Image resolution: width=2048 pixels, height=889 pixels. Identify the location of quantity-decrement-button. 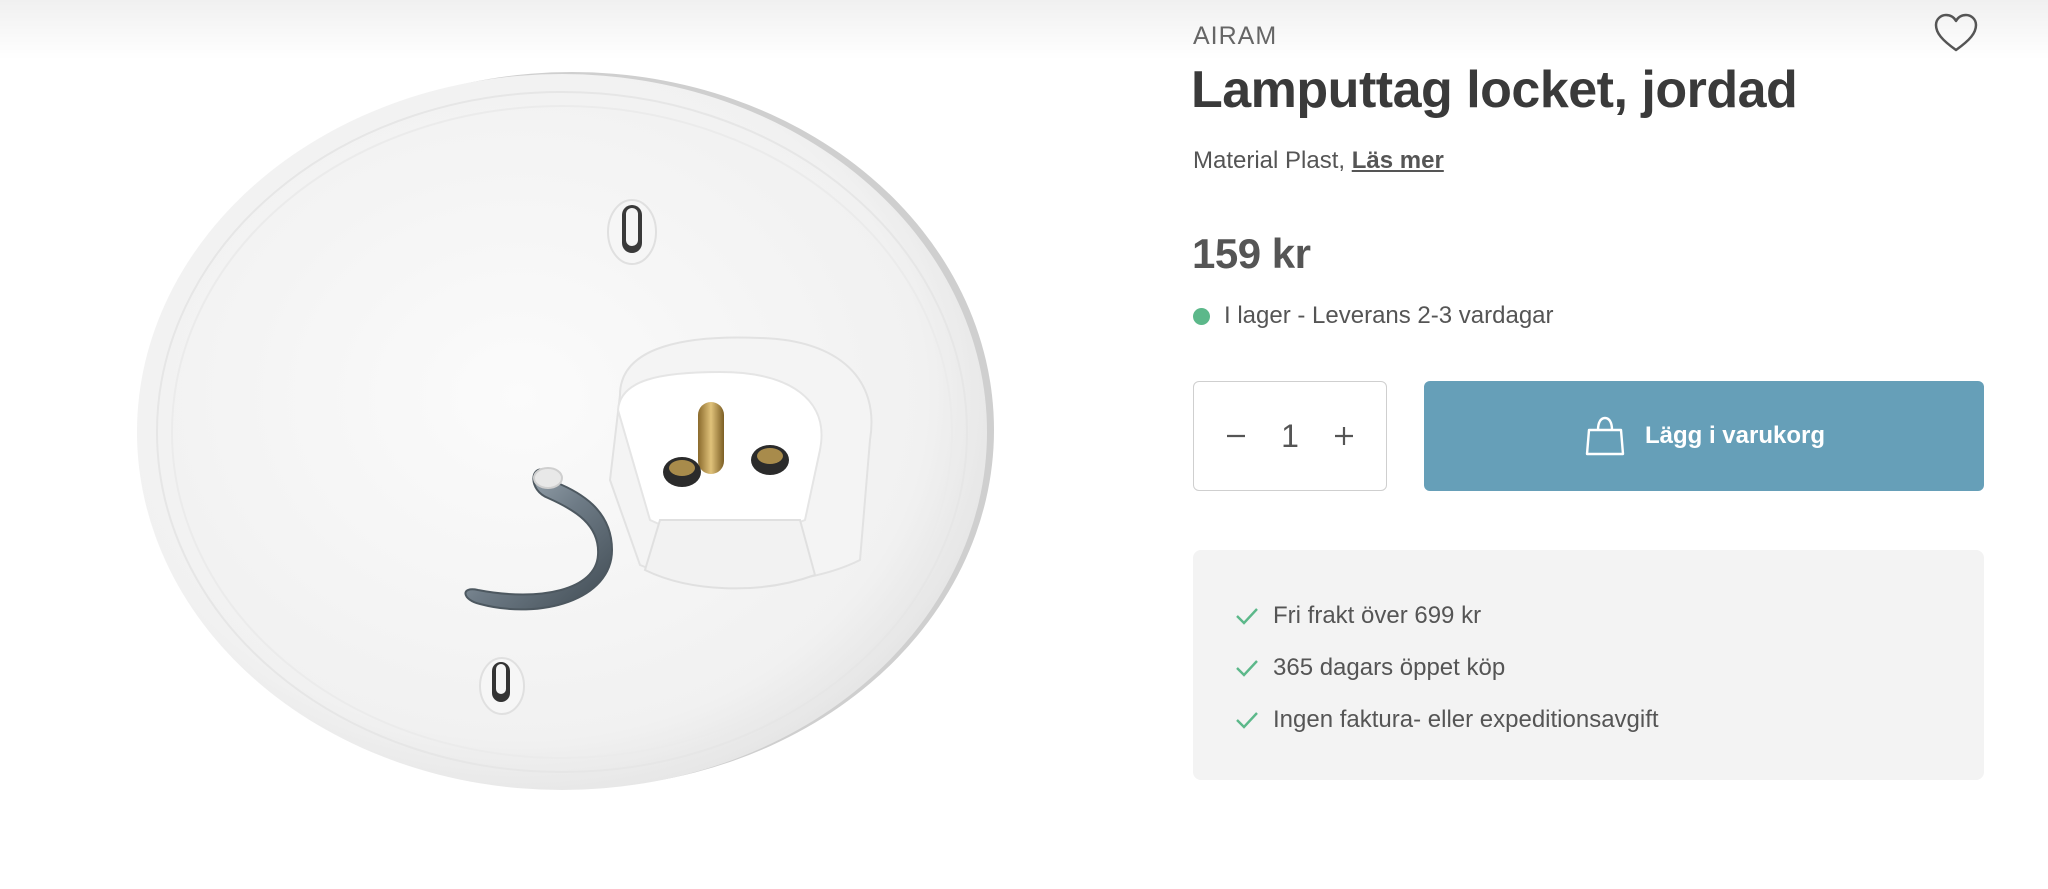
(1236, 436).